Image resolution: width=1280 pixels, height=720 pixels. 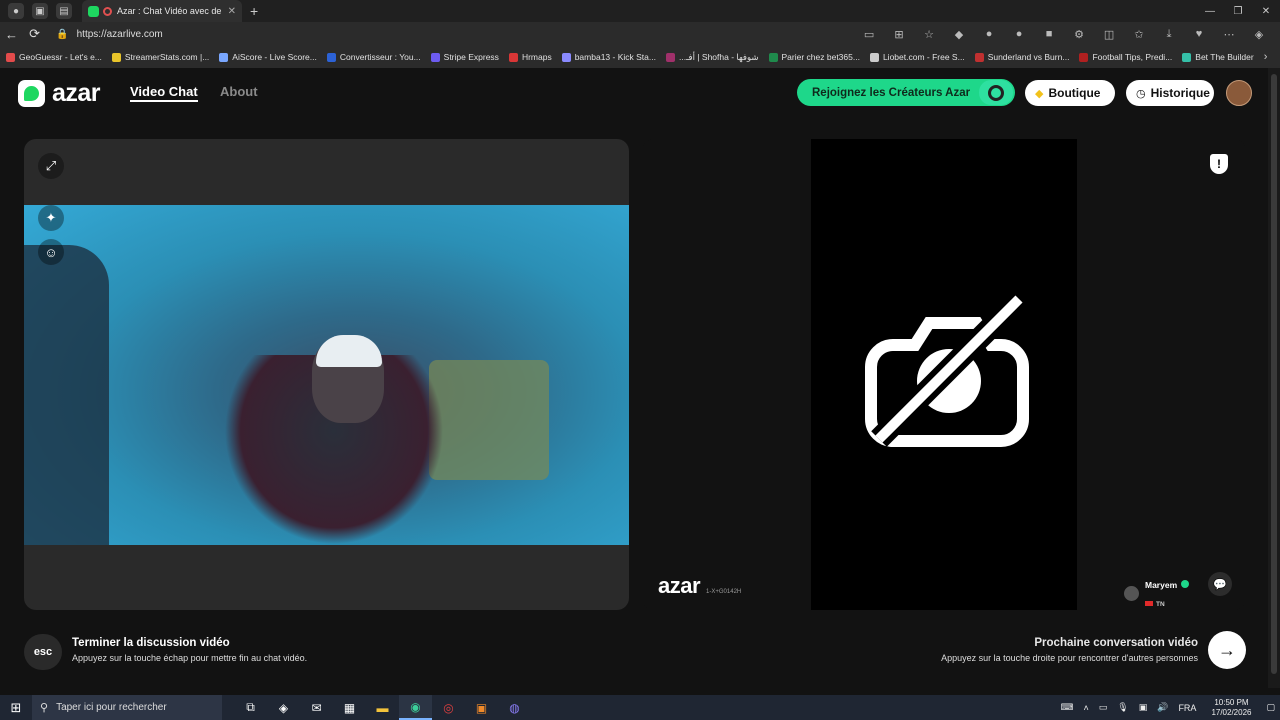 What do you see at coordinates (1109, 34) in the screenshot?
I see `split-screen-icon: ◫` at bounding box center [1109, 34].